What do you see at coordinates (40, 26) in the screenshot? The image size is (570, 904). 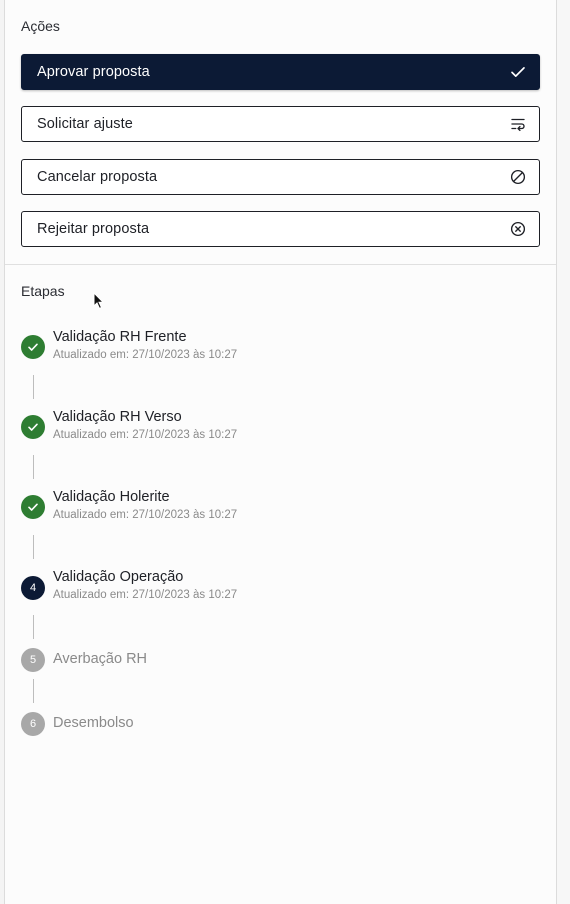 I see `actions-section-title: Ações` at bounding box center [40, 26].